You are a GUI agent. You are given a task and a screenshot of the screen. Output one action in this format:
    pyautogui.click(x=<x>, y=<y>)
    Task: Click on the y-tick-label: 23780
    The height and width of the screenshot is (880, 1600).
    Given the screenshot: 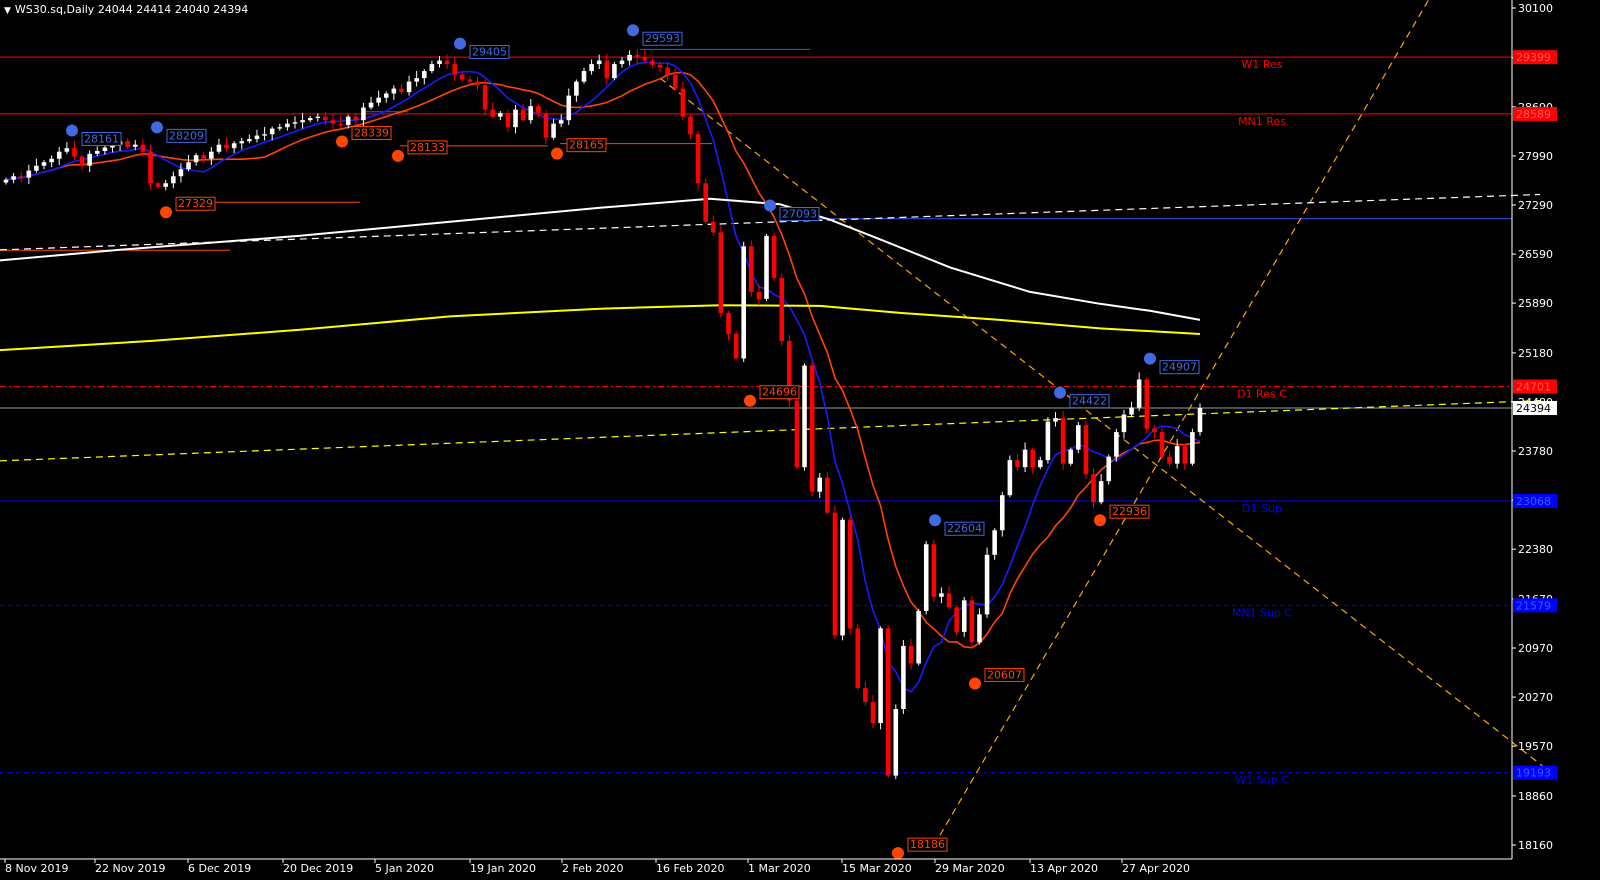 What is the action you would take?
    pyautogui.click(x=1535, y=451)
    